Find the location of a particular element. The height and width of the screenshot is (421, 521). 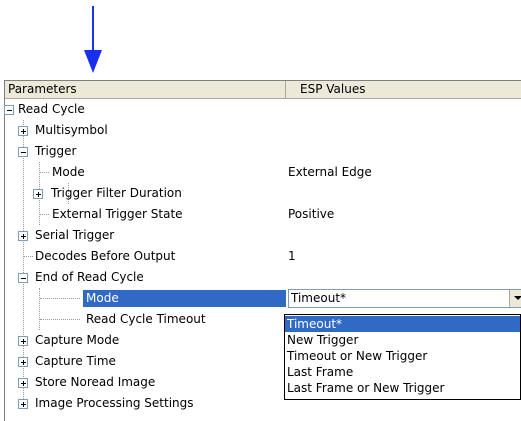

tree-row-multisymbol: Multisymbol is located at coordinates (263, 130).